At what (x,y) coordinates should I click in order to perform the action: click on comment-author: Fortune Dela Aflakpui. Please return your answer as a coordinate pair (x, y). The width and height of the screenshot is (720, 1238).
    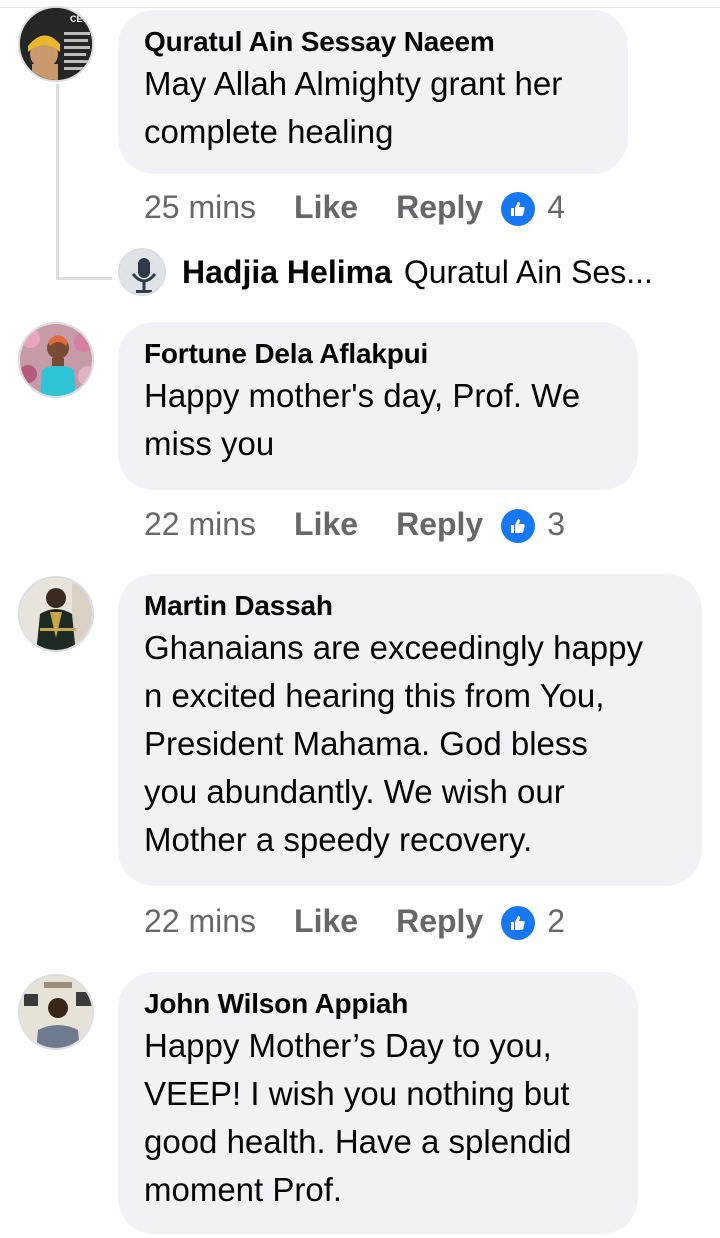
    Looking at the image, I should click on (378, 354).